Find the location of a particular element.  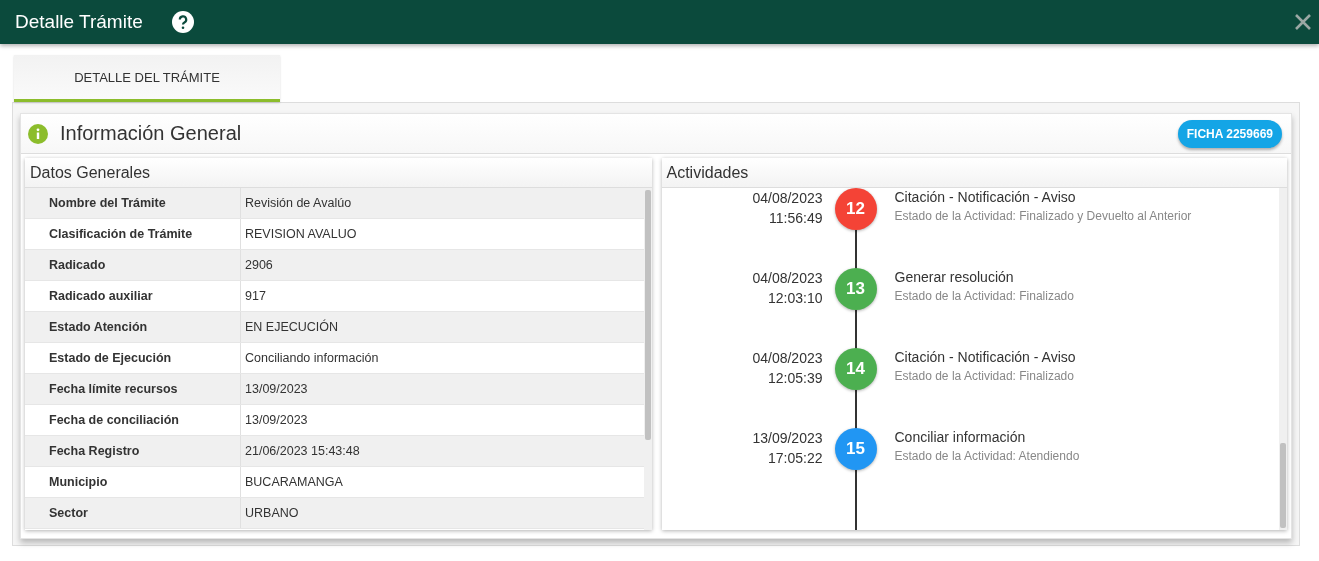

activity-time: 17:05:22 is located at coordinates (795, 458).